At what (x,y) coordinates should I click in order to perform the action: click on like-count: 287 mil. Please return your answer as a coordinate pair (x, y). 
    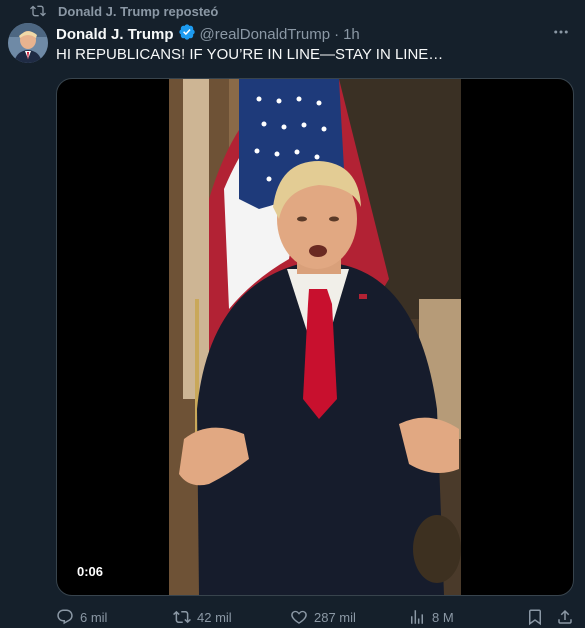
    Looking at the image, I should click on (335, 617).